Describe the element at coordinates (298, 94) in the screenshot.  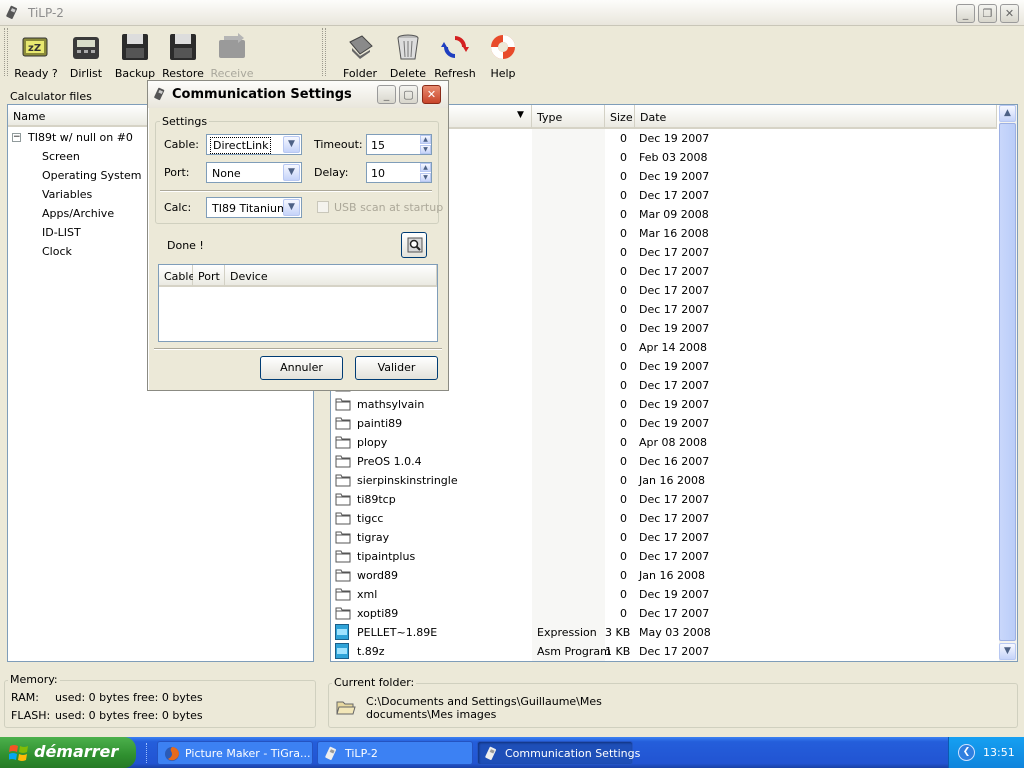
I see `dialog-title-bar: Communication Settings _ ▢ ✕` at that location.